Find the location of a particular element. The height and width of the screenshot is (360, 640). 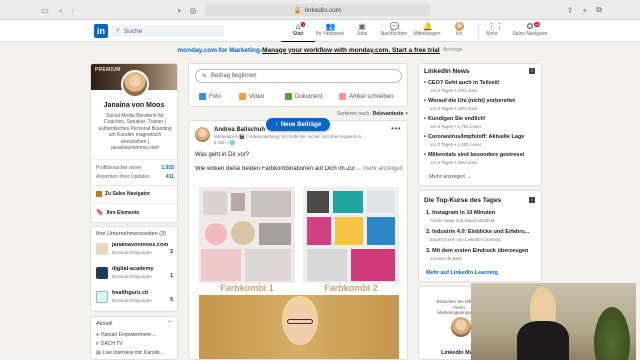

sales-navigator-link: Zu Sales Navigator is located at coordinates (123, 194).